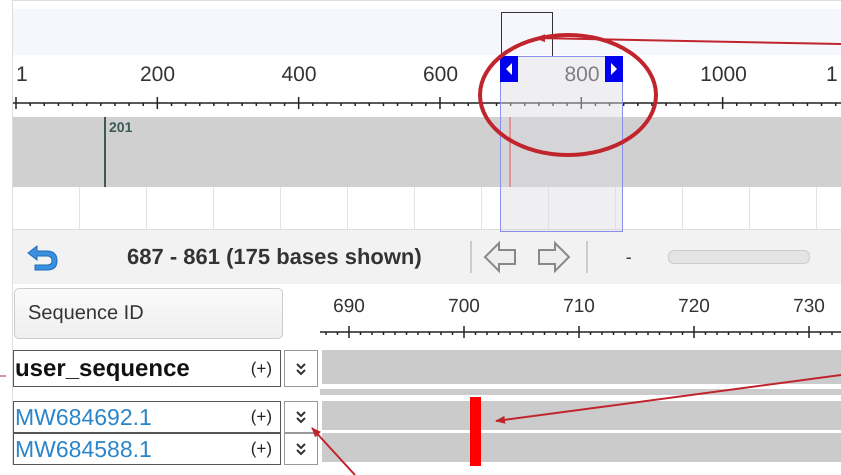 The height and width of the screenshot is (475, 841). I want to click on marker-line, so click(105, 152).